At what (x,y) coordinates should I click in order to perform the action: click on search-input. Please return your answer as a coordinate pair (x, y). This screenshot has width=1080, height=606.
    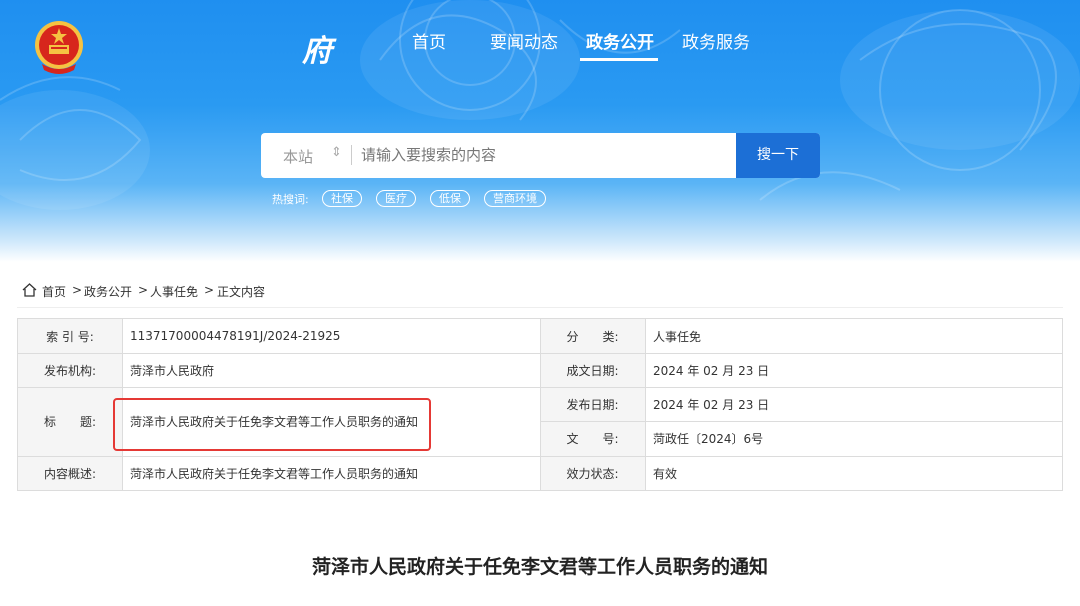
    Looking at the image, I should click on (541, 155).